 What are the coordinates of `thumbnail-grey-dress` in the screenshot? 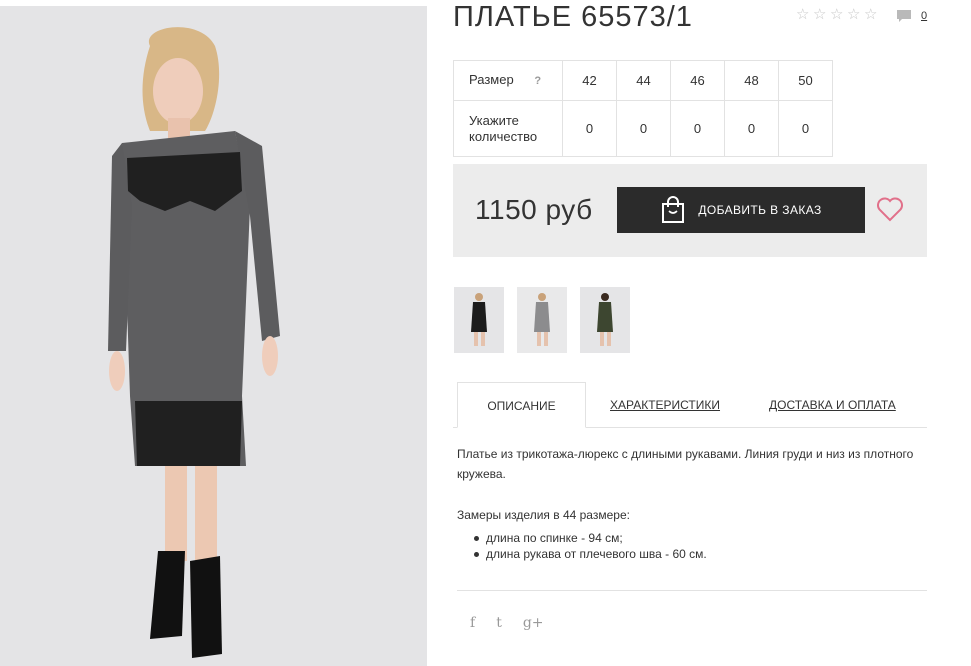 It's located at (542, 320).